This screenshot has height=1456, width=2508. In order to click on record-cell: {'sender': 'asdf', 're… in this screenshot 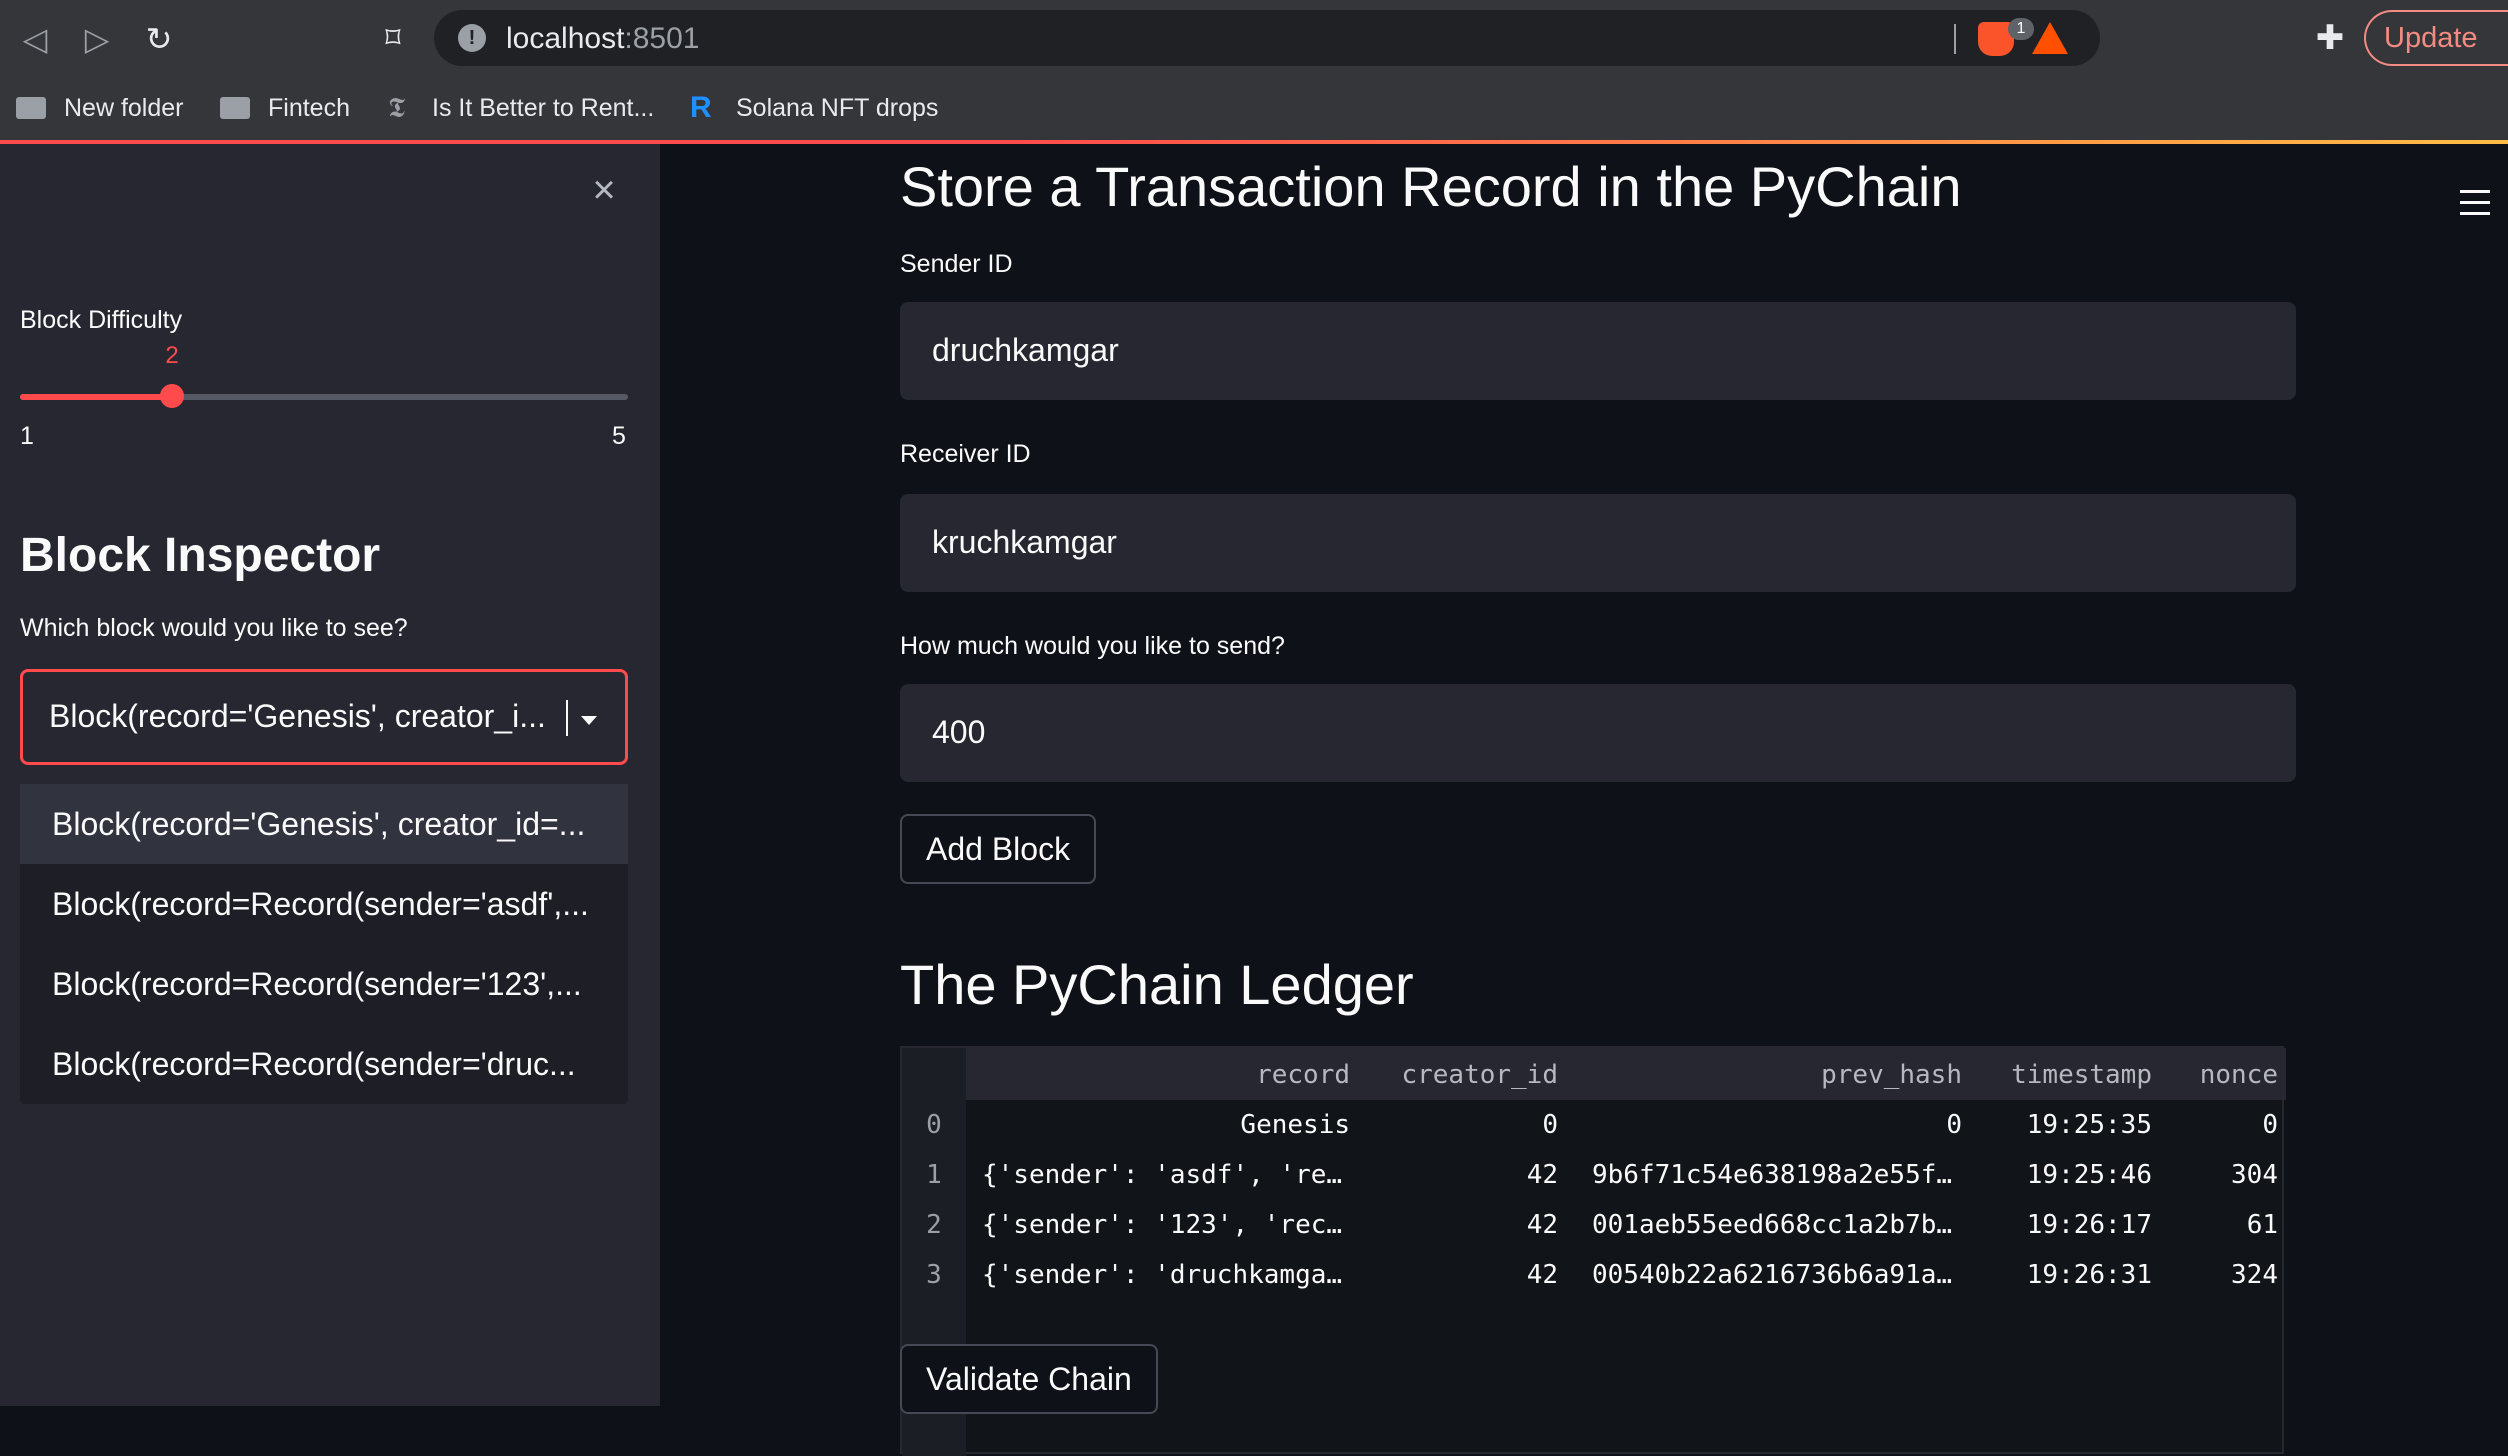, I will do `click(1162, 1175)`.